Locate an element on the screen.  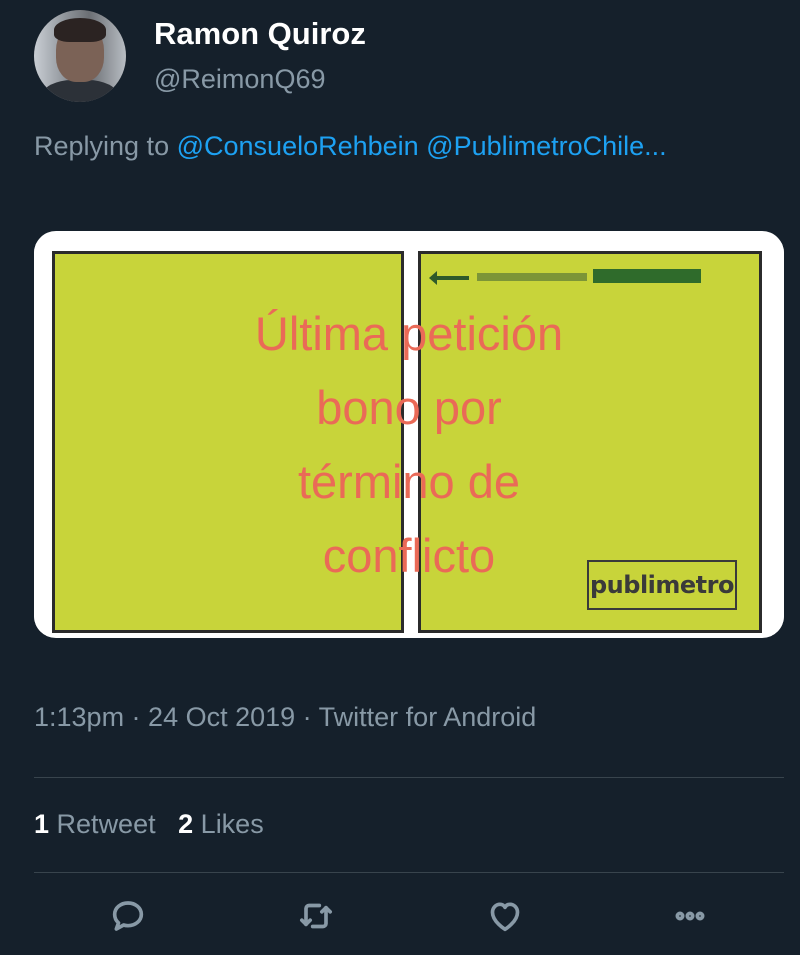
reply-icon is located at coordinates (128, 916).